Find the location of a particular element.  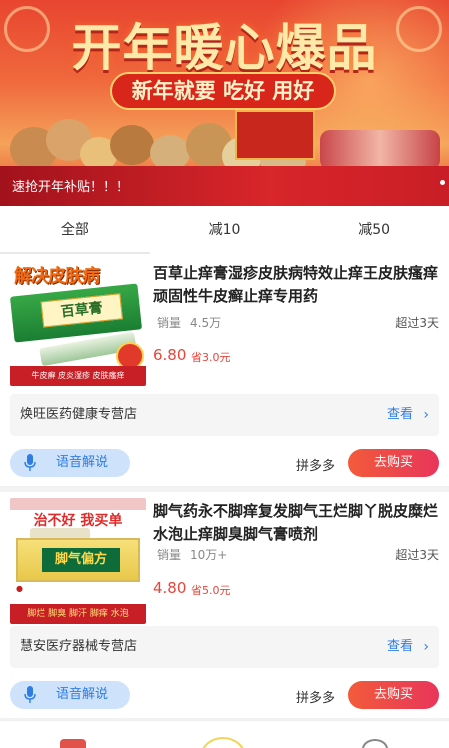

bottom-nav is located at coordinates (224, 734).